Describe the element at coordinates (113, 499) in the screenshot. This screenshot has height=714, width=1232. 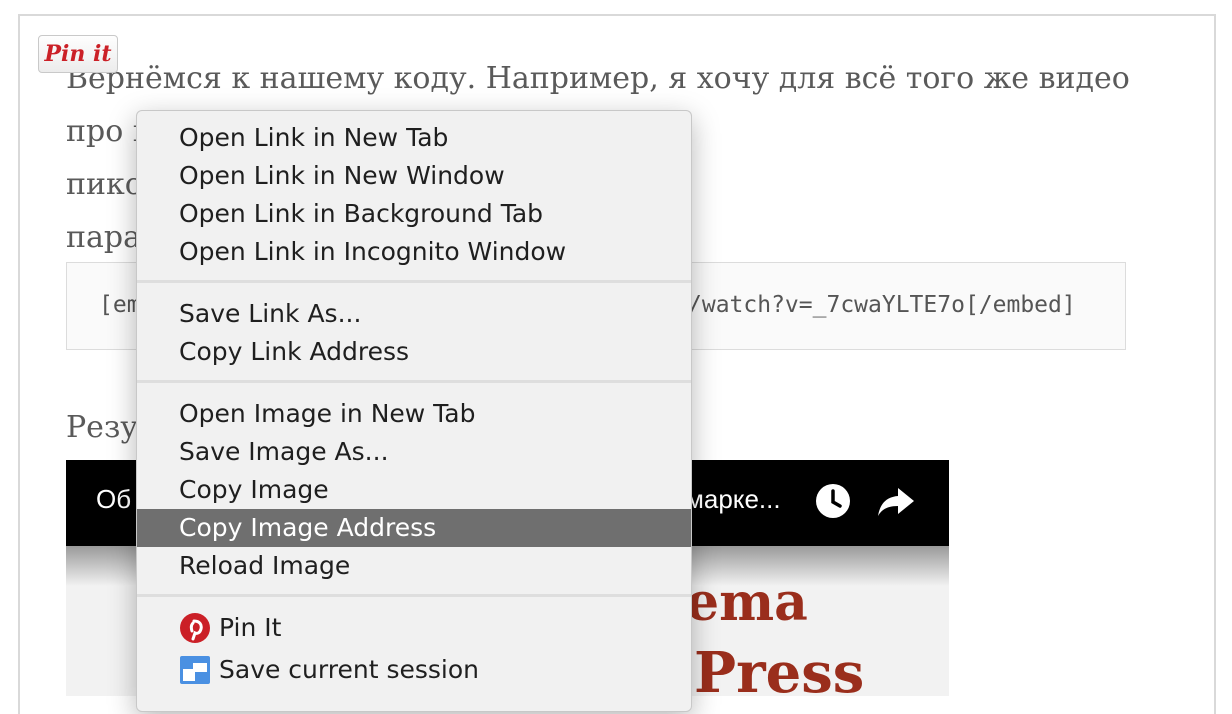
I see `video-title-left: Об` at that location.